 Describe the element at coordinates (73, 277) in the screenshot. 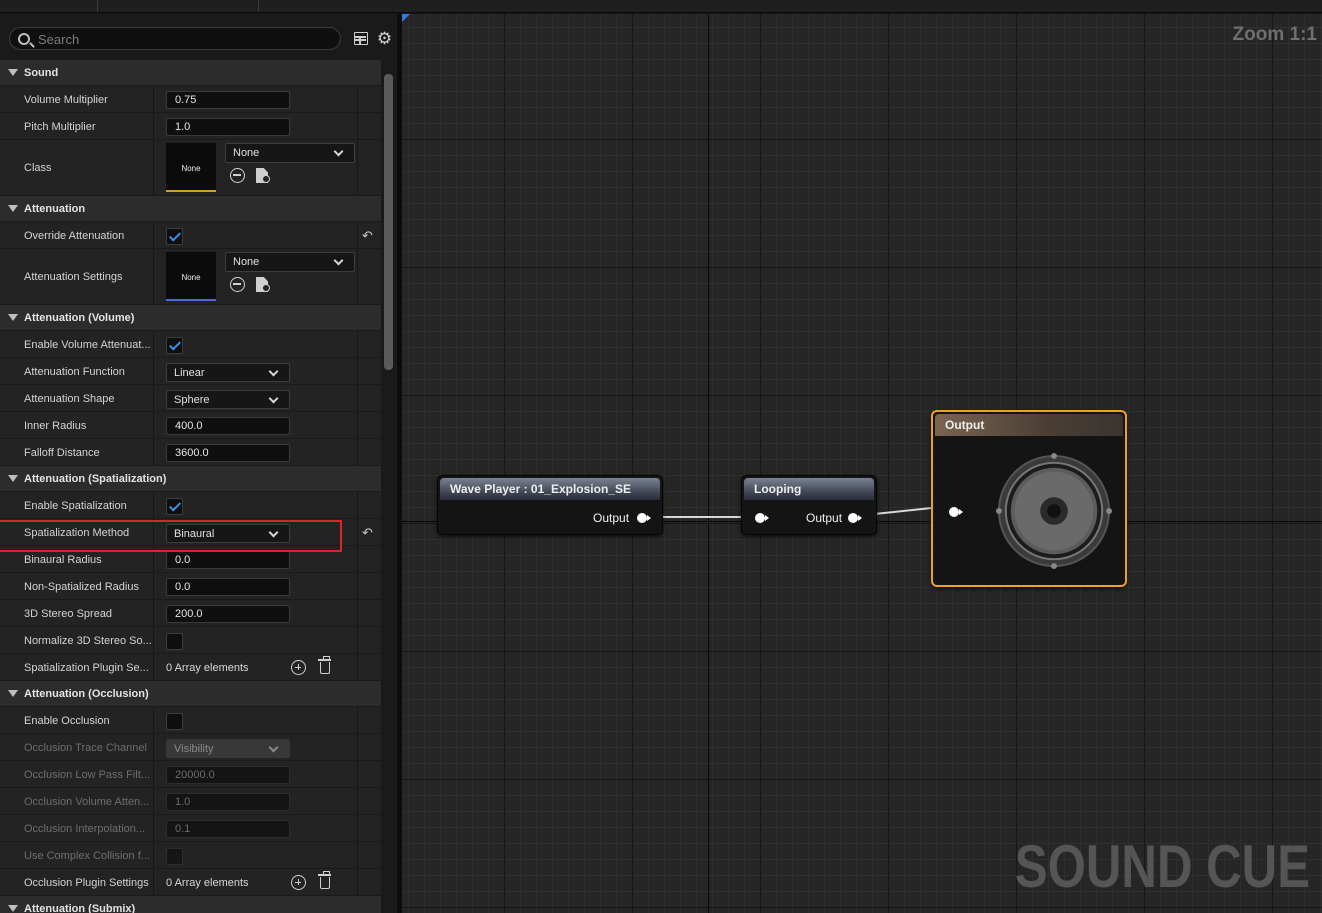

I see `property-label: Attenuation Settings` at that location.